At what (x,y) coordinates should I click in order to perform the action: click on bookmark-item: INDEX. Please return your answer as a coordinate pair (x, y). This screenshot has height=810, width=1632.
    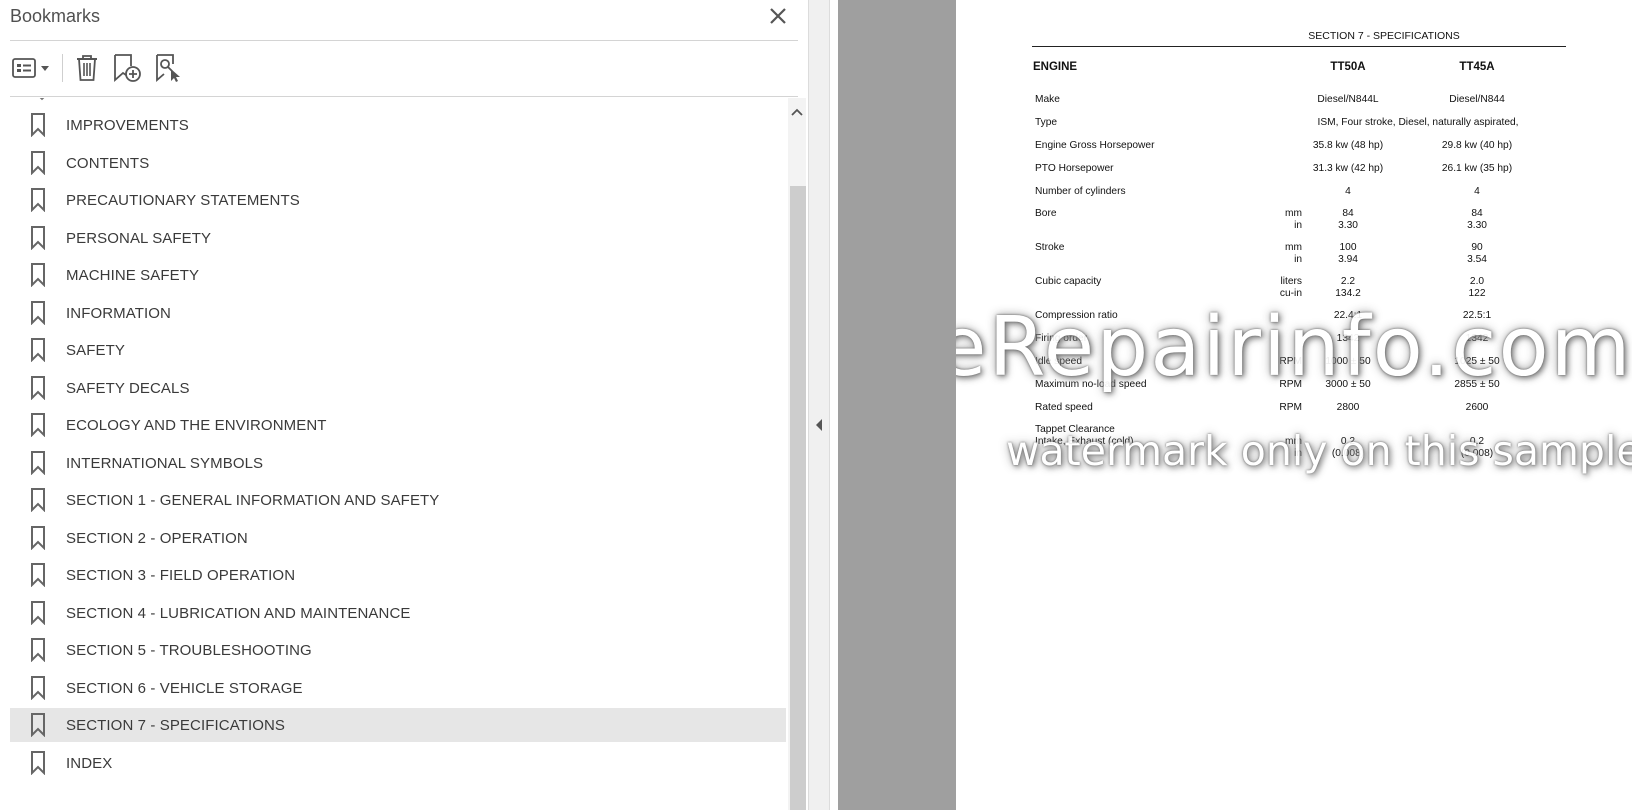
    Looking at the image, I should click on (398, 763).